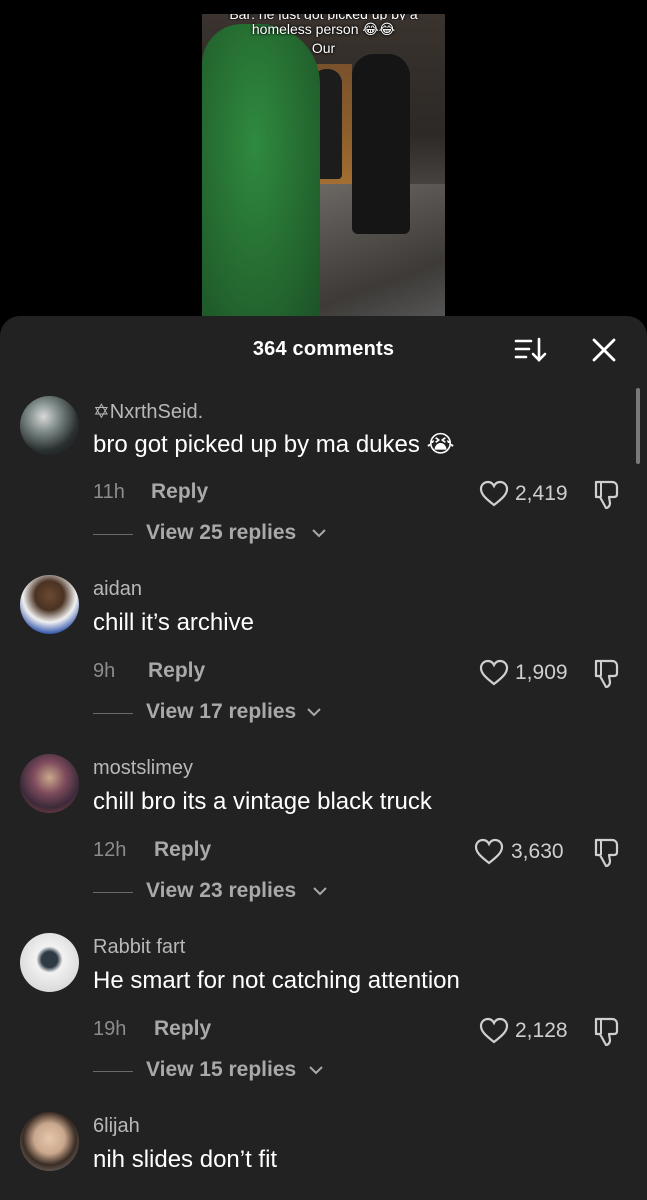 This screenshot has height=1200, width=647. I want to click on video-green-hoodie, so click(261, 170).